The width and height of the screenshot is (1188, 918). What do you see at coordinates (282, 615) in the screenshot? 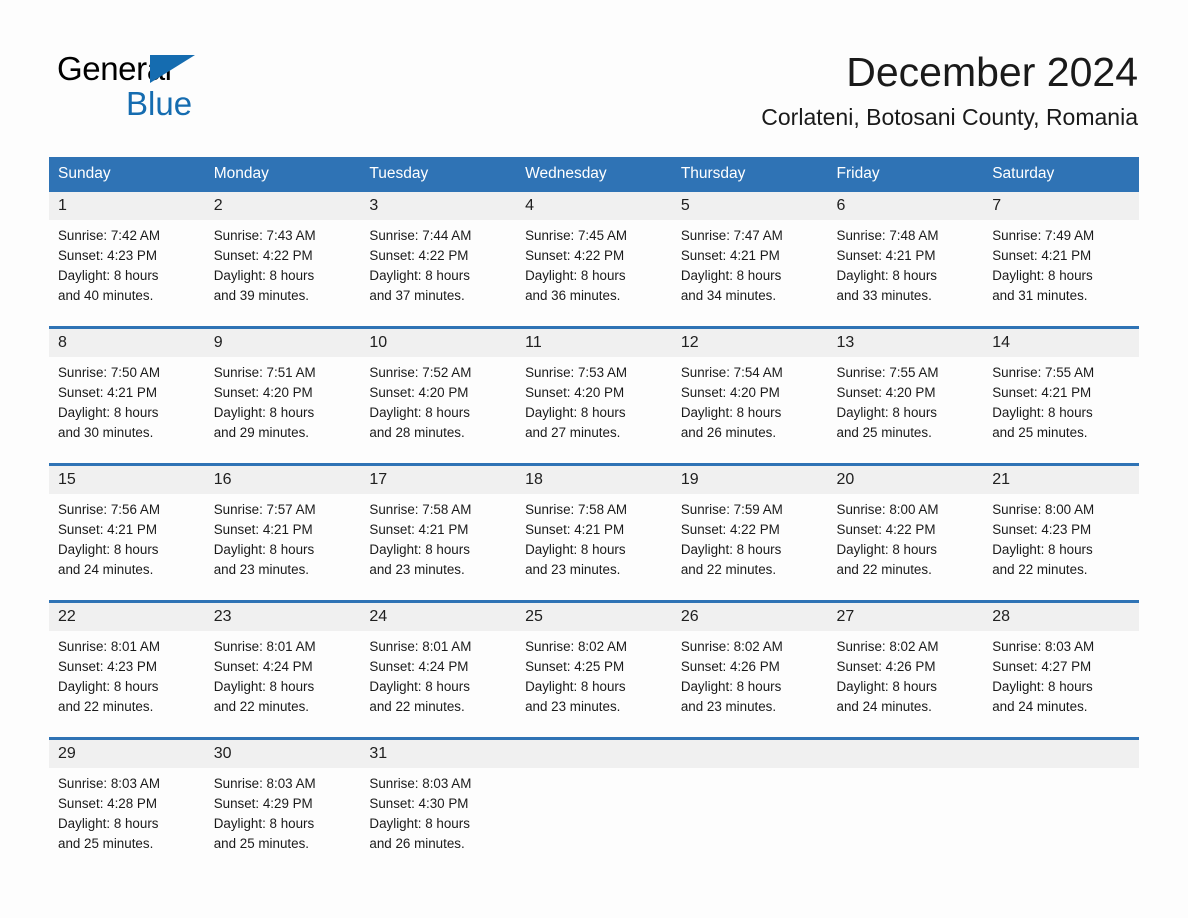
I see `day-number: 23` at bounding box center [282, 615].